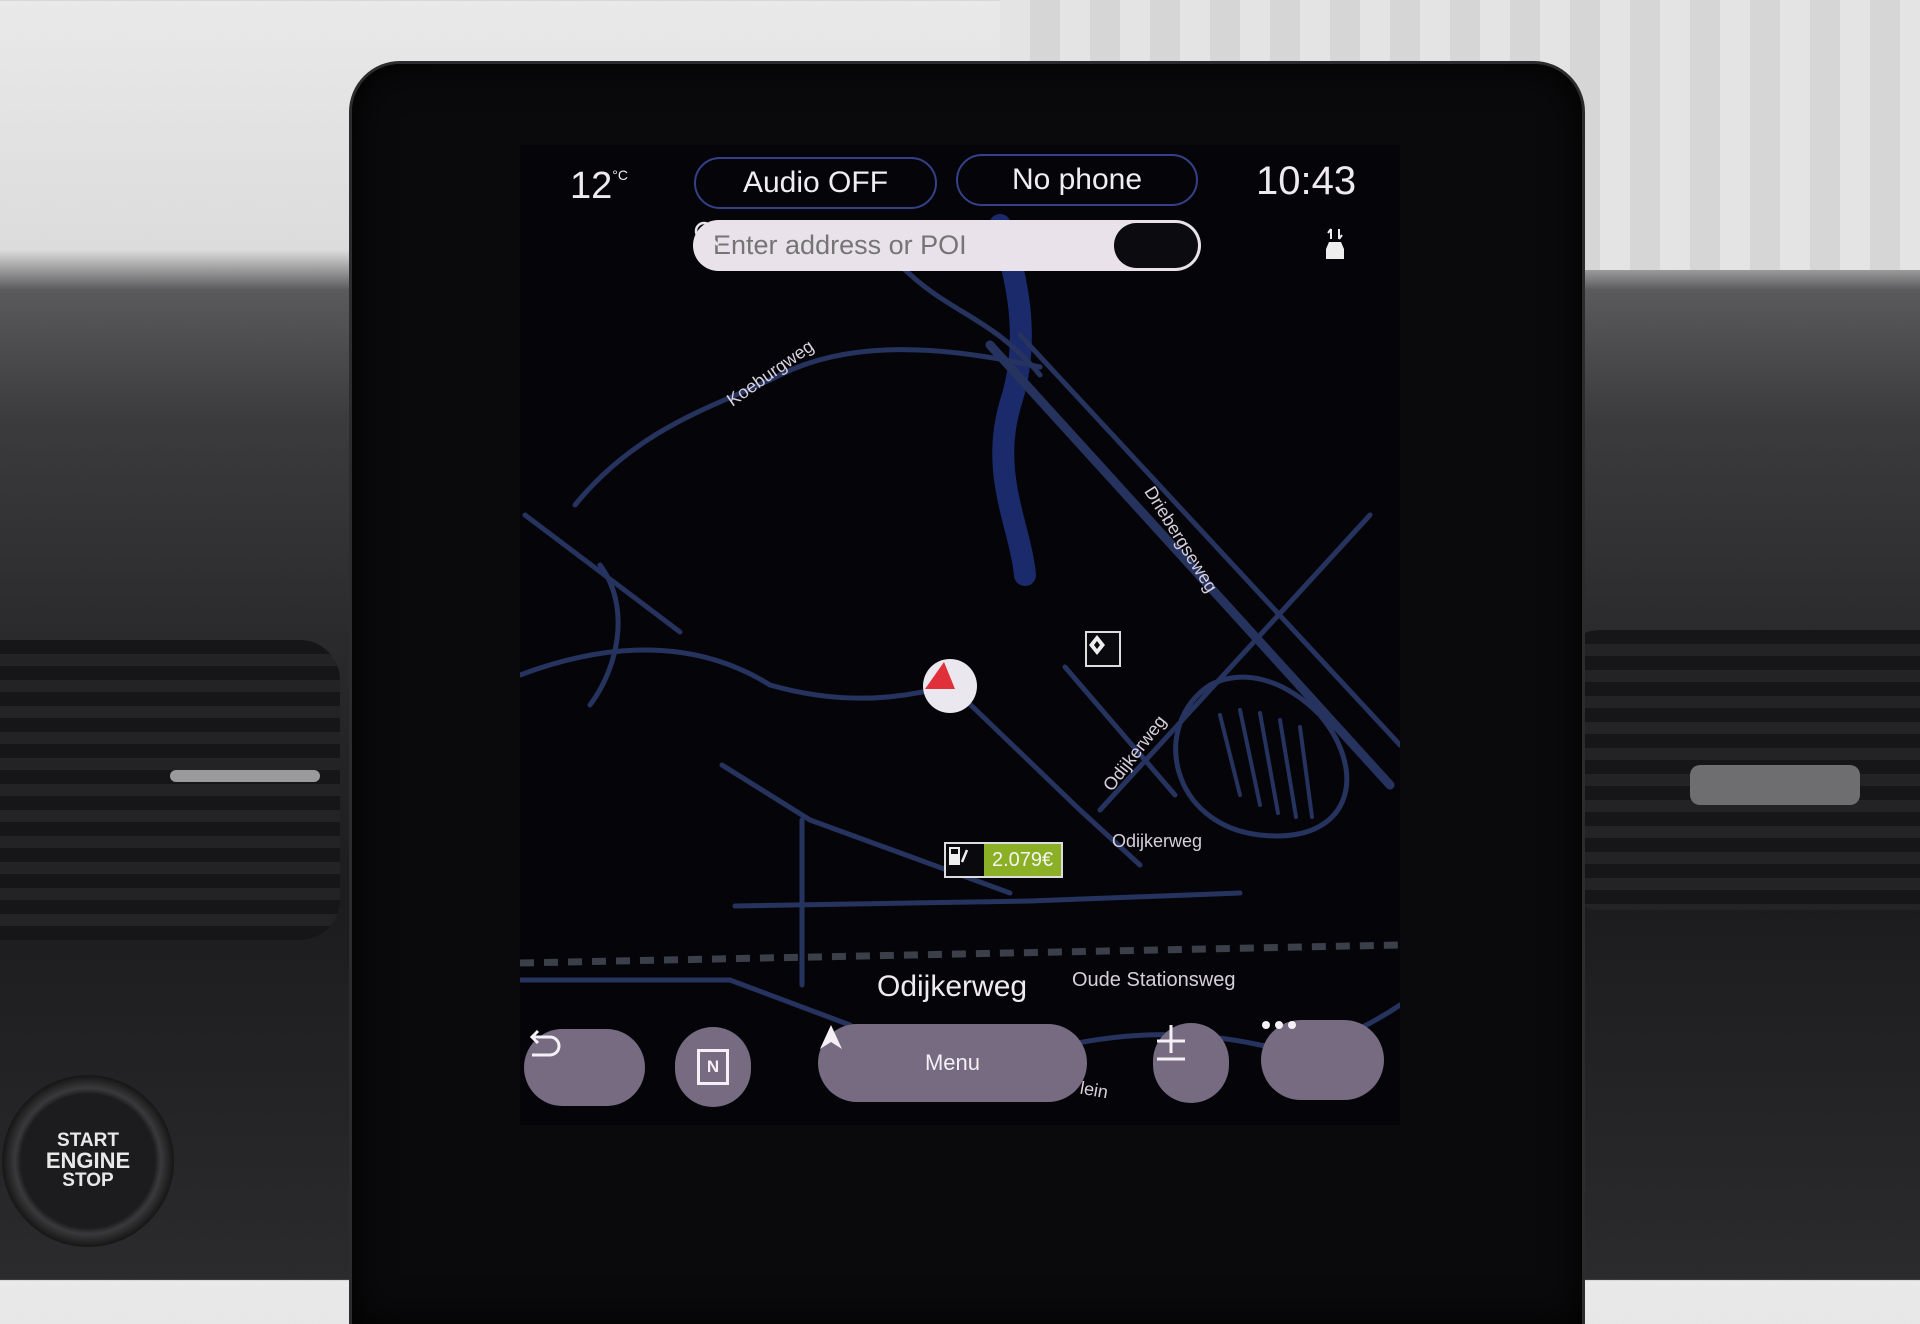  I want to click on road-west, so click(736, 674).